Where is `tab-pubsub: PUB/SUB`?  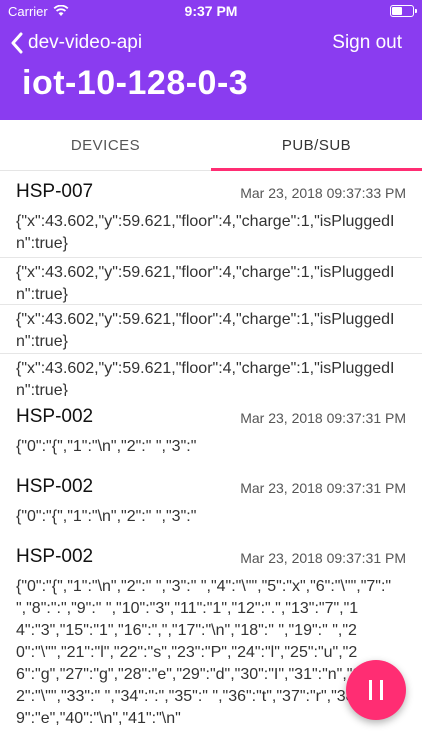
tab-pubsub: PUB/SUB is located at coordinates (316, 145).